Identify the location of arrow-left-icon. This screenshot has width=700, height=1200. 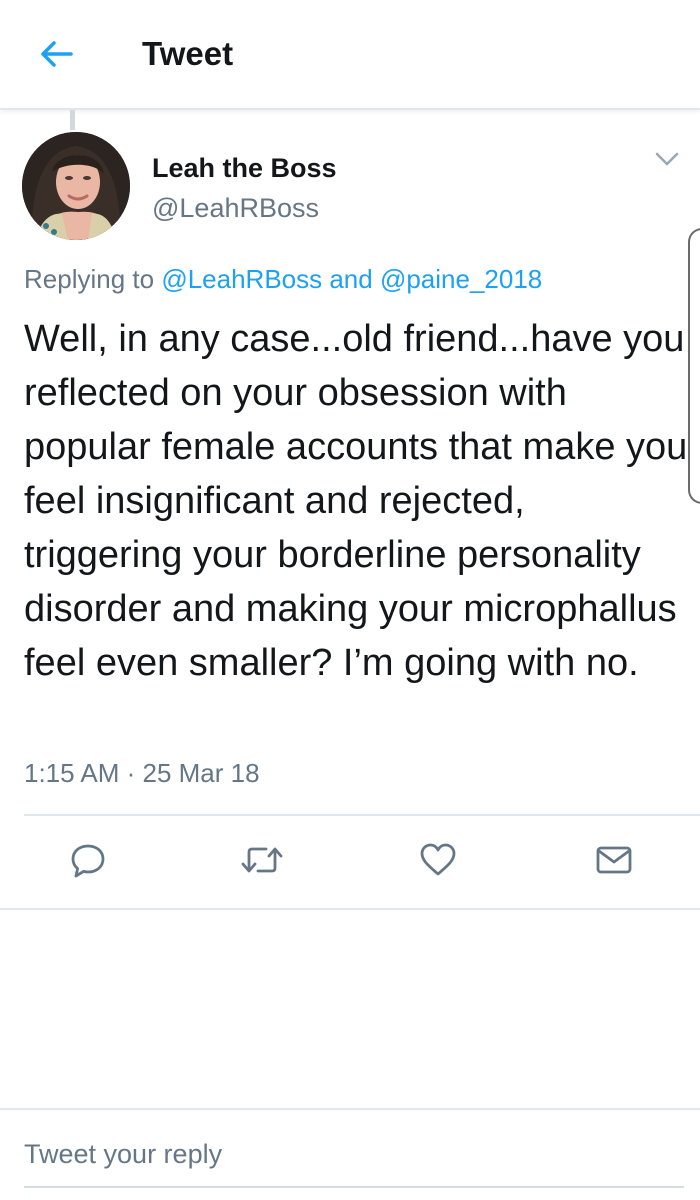
(56, 56).